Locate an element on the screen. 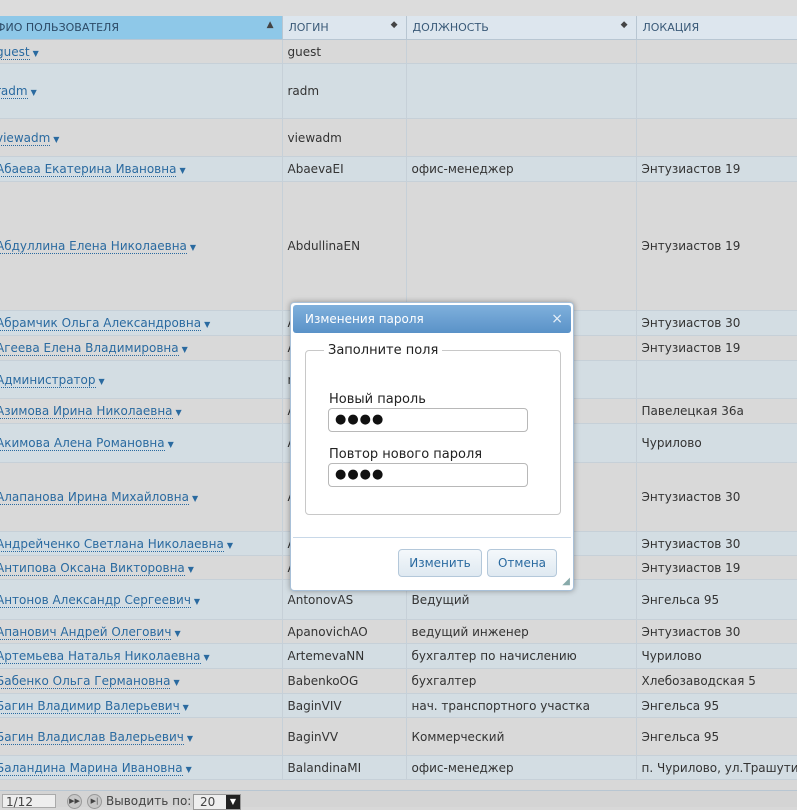  column-header-fio: ФИО ПОЛЬЗОВАТЕЛЯ ▲ is located at coordinates (141, 28).